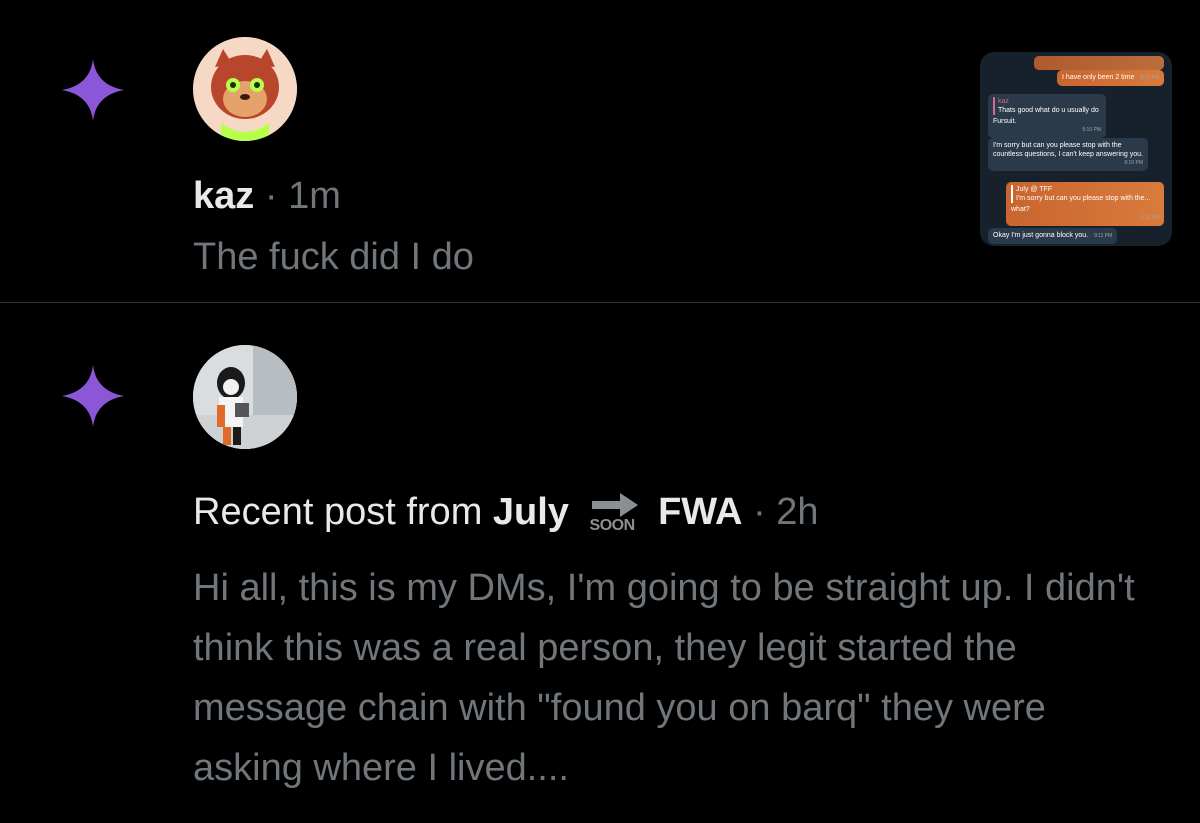 This screenshot has width=1200, height=823. I want to click on soon-arrow-emoji: SOON, so click(614, 514).